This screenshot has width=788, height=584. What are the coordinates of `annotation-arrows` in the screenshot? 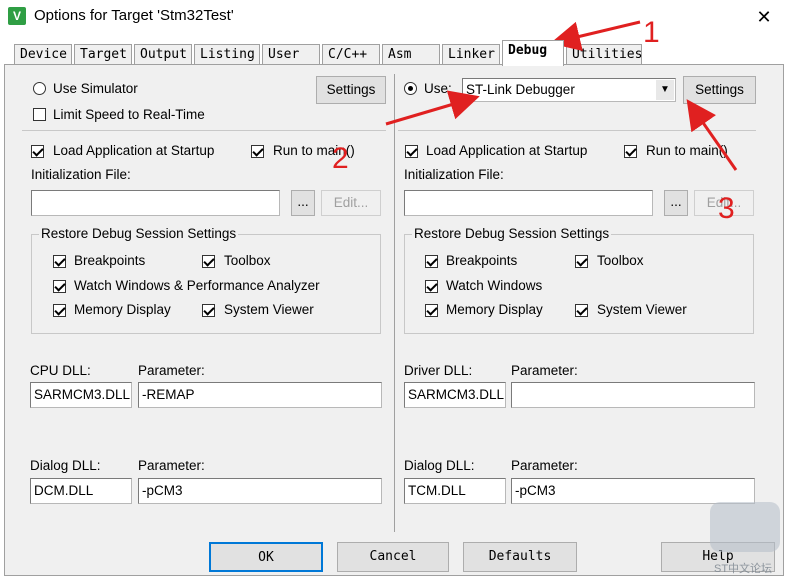 It's located at (561, 95).